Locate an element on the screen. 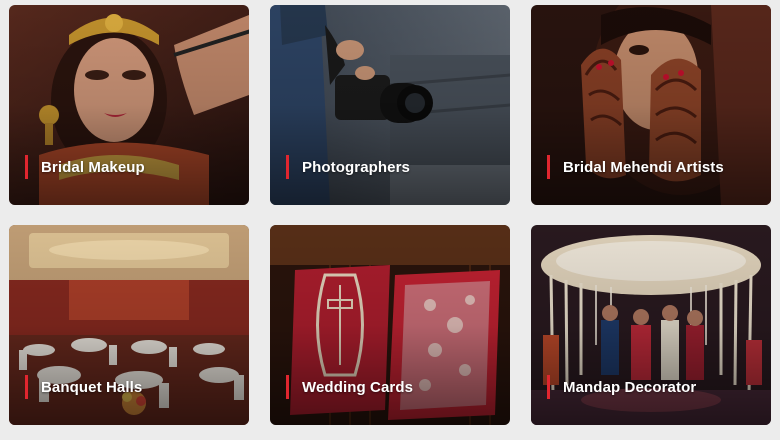 The width and height of the screenshot is (780, 440). category-label: Bridal Mehendi Artists is located at coordinates (643, 167).